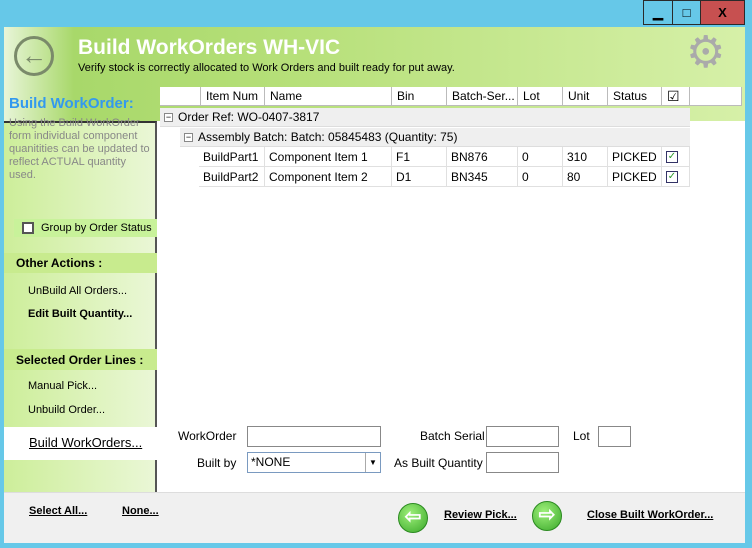 This screenshot has width=752, height=548. What do you see at coordinates (249, 117) in the screenshot?
I see `order-ref-label: Order Ref: WO-0407-3817` at bounding box center [249, 117].